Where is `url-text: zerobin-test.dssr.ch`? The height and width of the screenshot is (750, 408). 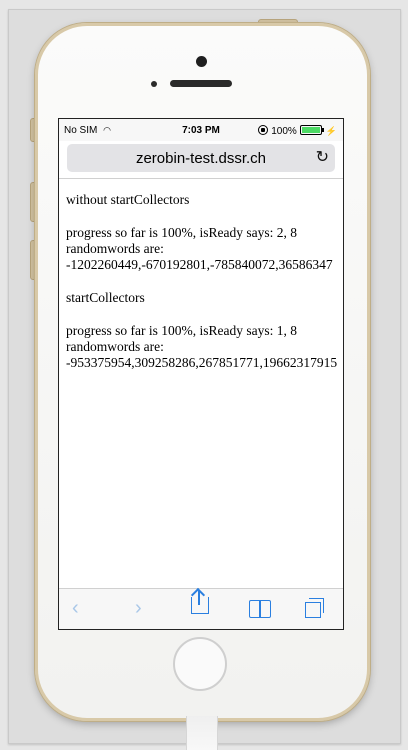
url-text: zerobin-test.dssr.ch is located at coordinates (201, 158).